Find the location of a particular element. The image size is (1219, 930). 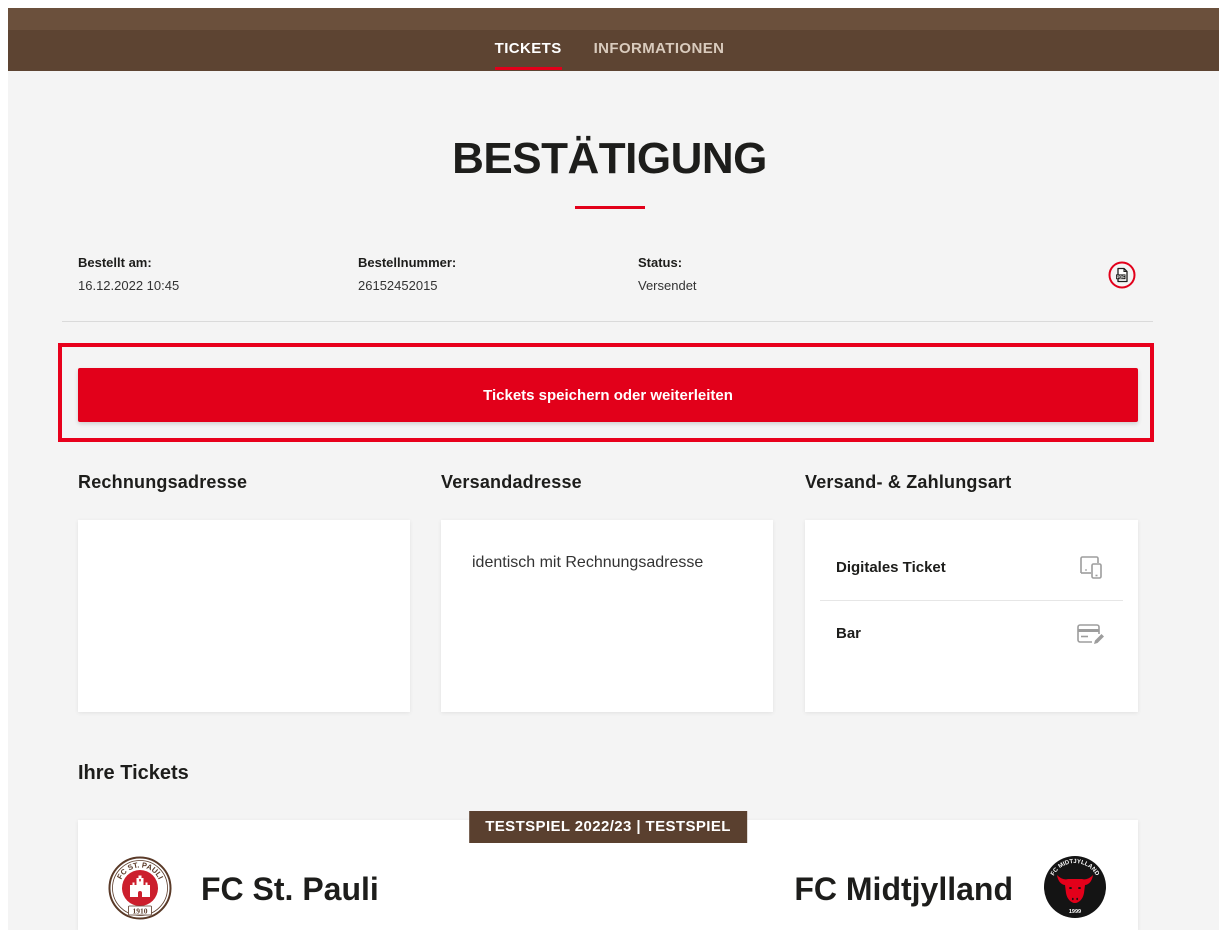

order-status: Status: Versendet is located at coordinates (667, 274).